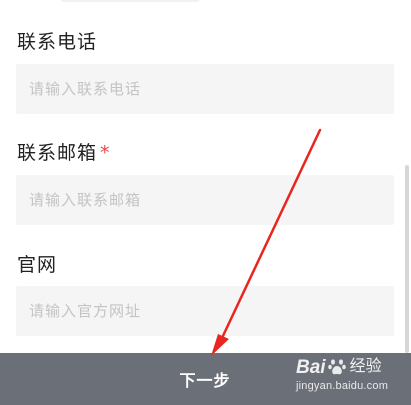 The width and height of the screenshot is (411, 405). What do you see at coordinates (205, 311) in the screenshot?
I see `website-input` at bounding box center [205, 311].